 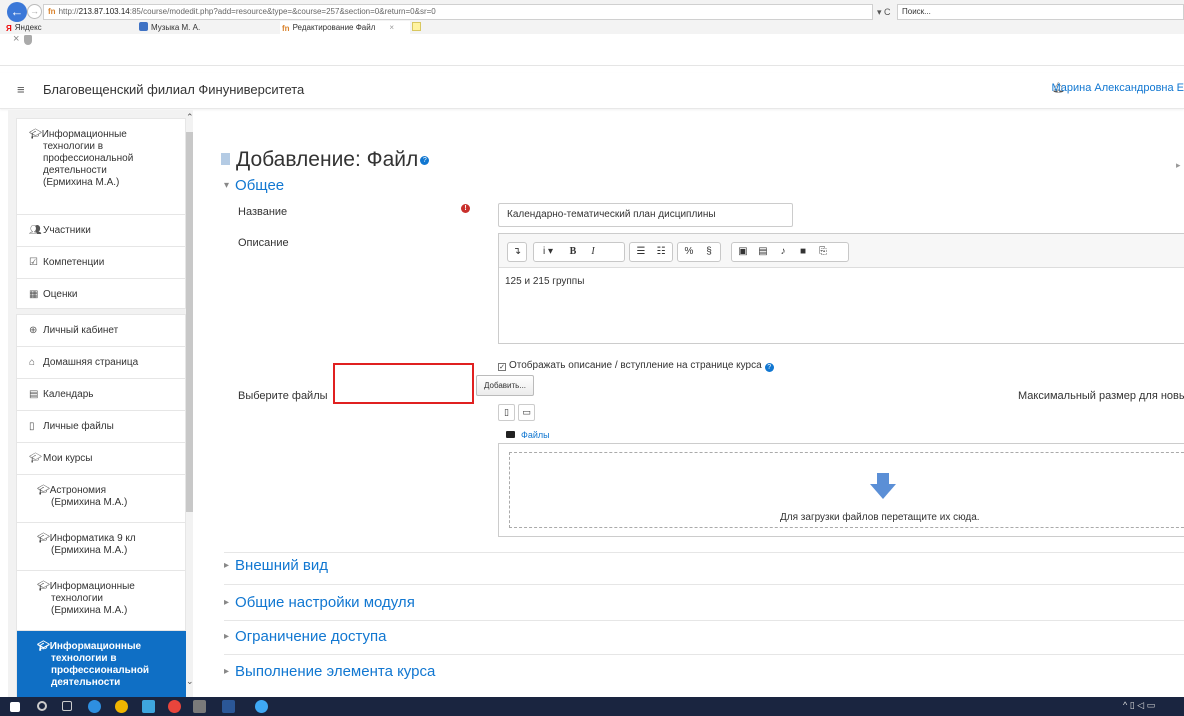 I want to click on record-video-icon: ■, so click(x=803, y=252).